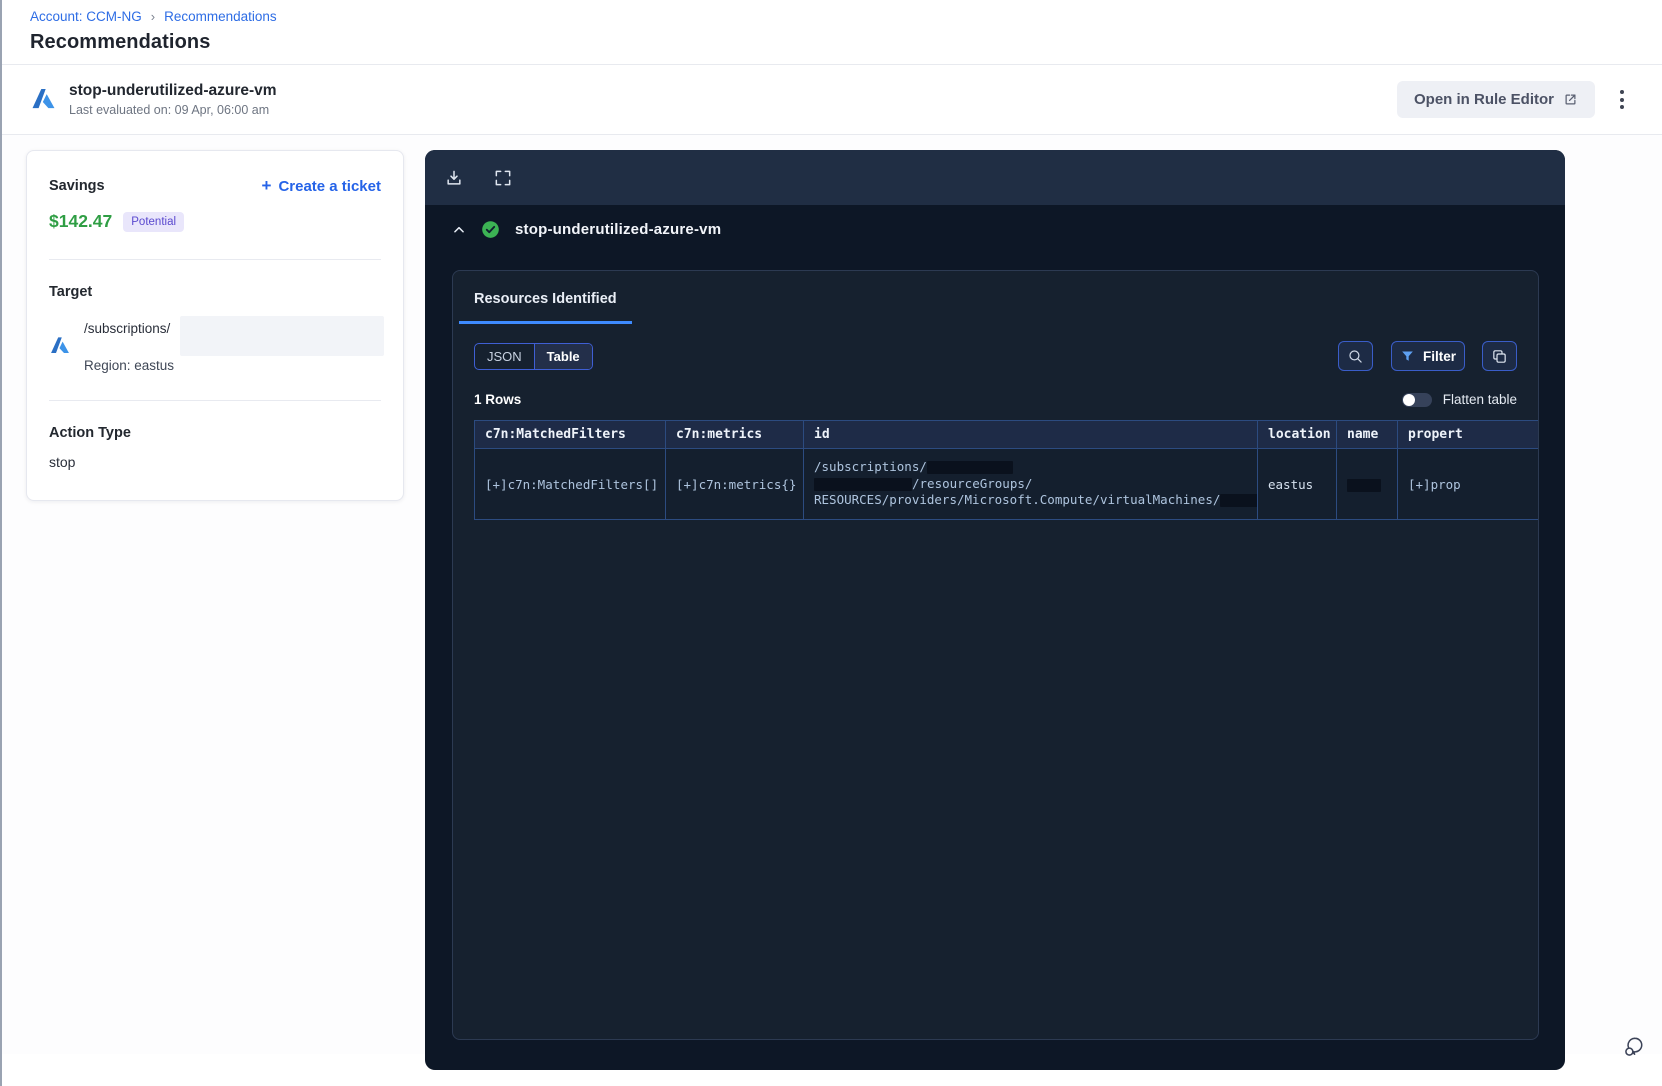  What do you see at coordinates (220, 16) in the screenshot?
I see `breadcrumb-recommendations-link: Recommendations` at bounding box center [220, 16].